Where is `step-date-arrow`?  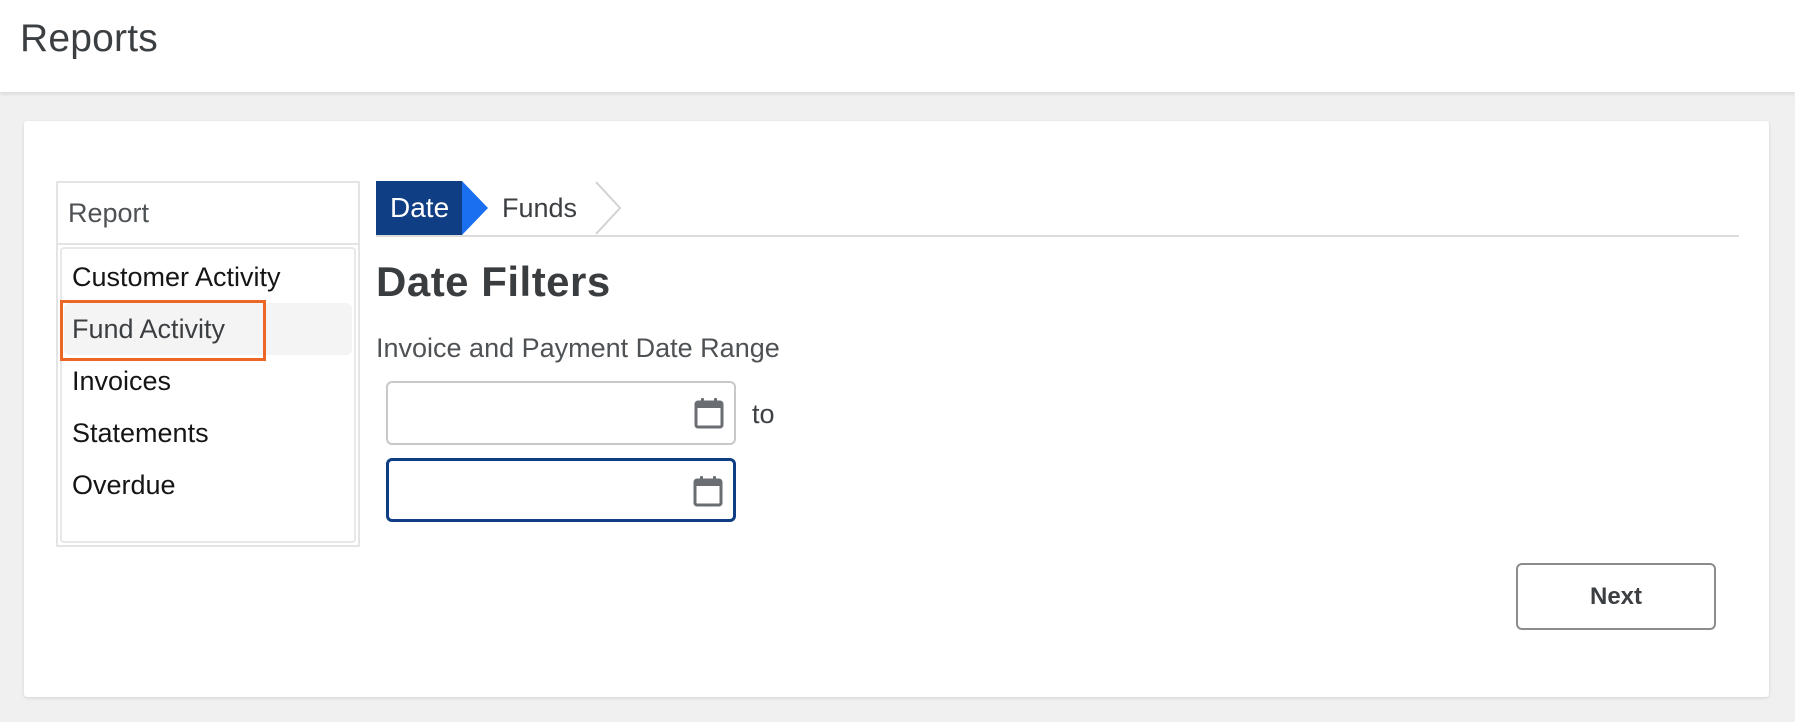
step-date-arrow is located at coordinates (475, 208).